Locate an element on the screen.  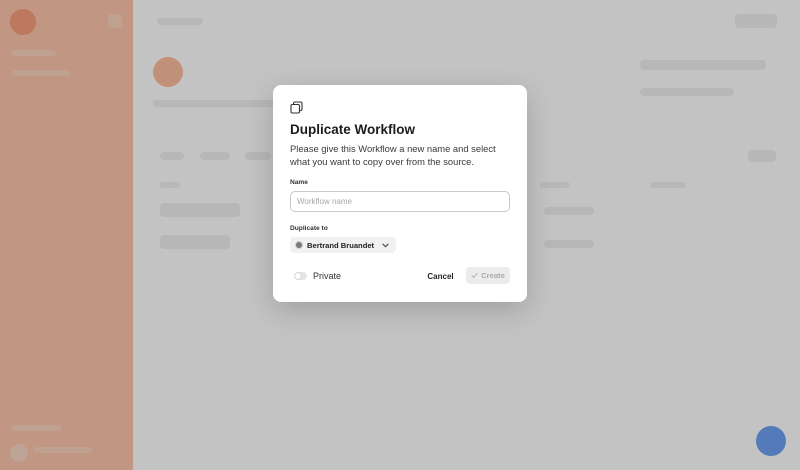
workflow-name-input is located at coordinates (400, 201).